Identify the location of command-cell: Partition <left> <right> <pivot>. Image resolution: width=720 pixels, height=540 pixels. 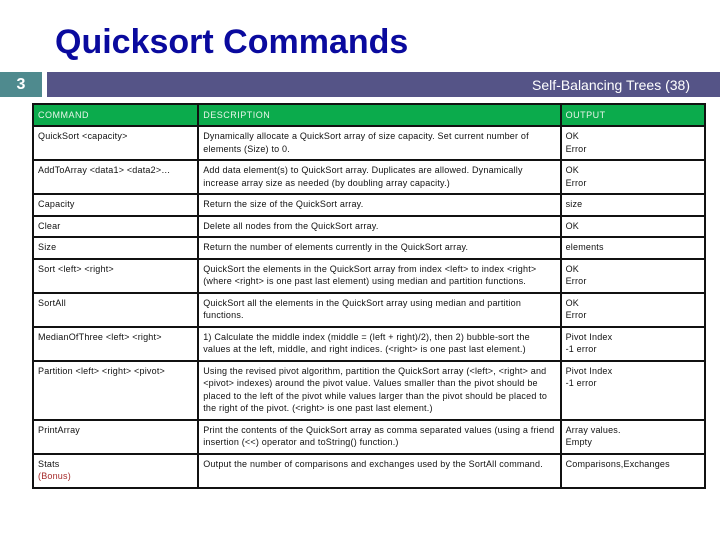
(115, 390).